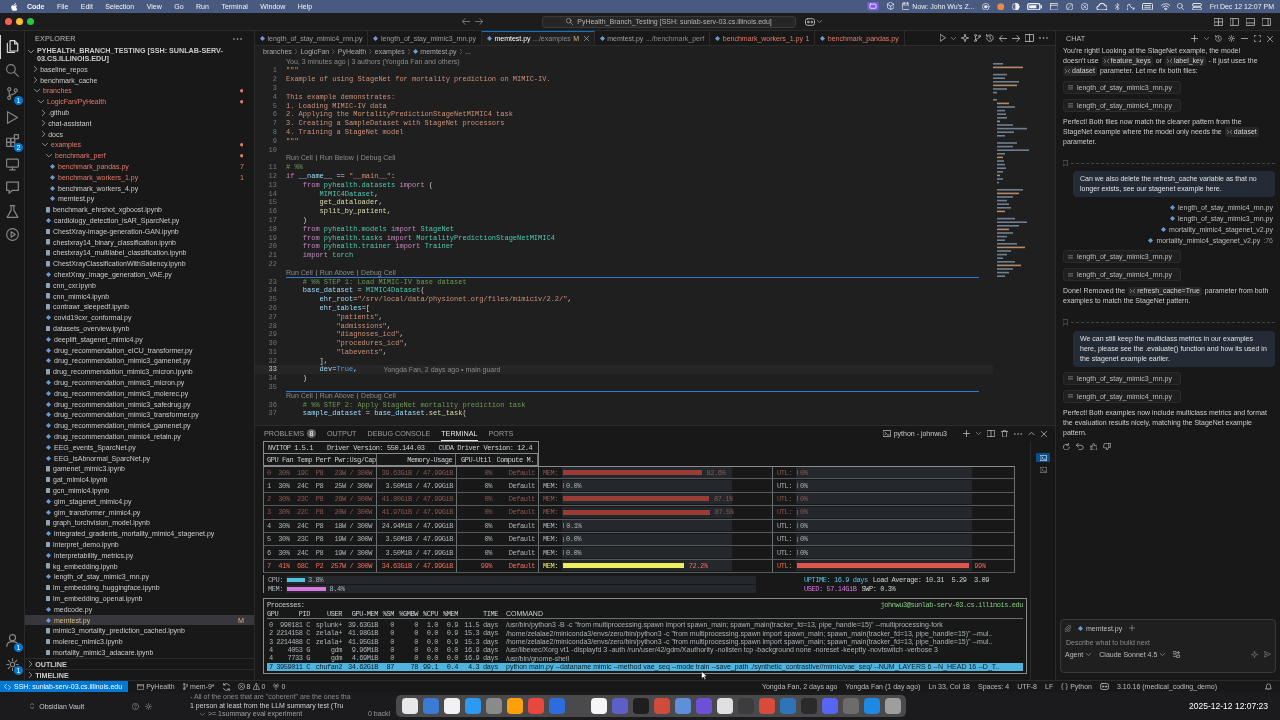 The width and height of the screenshot is (1280, 720). I want to click on expand-corners-icon, so click(1257, 38).